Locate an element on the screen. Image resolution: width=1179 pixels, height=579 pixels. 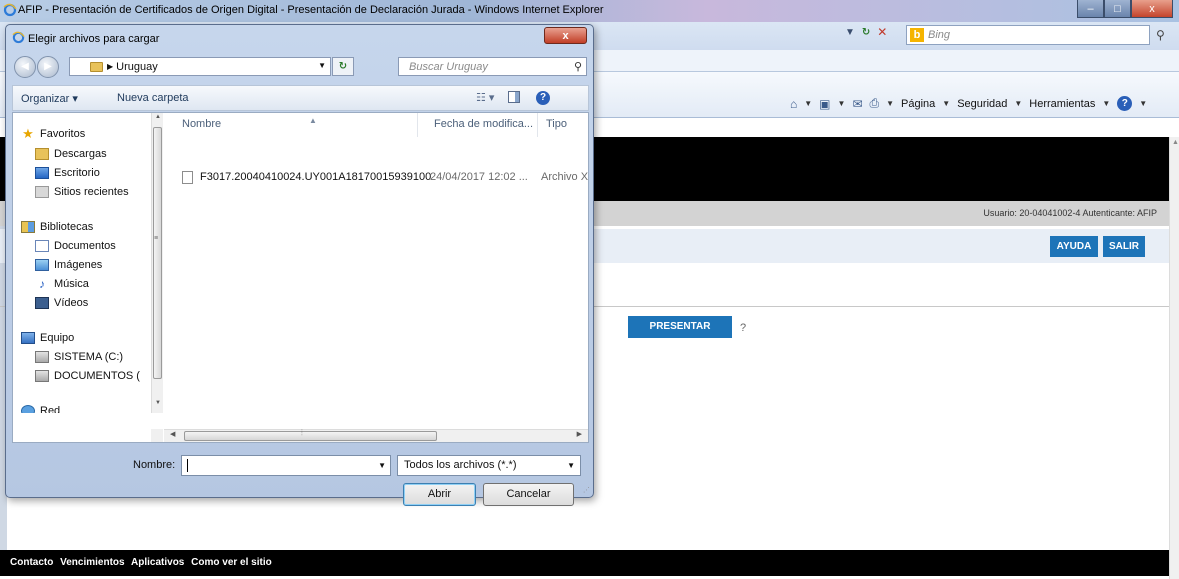
stop-icon: ✕ is located at coordinates (882, 32).